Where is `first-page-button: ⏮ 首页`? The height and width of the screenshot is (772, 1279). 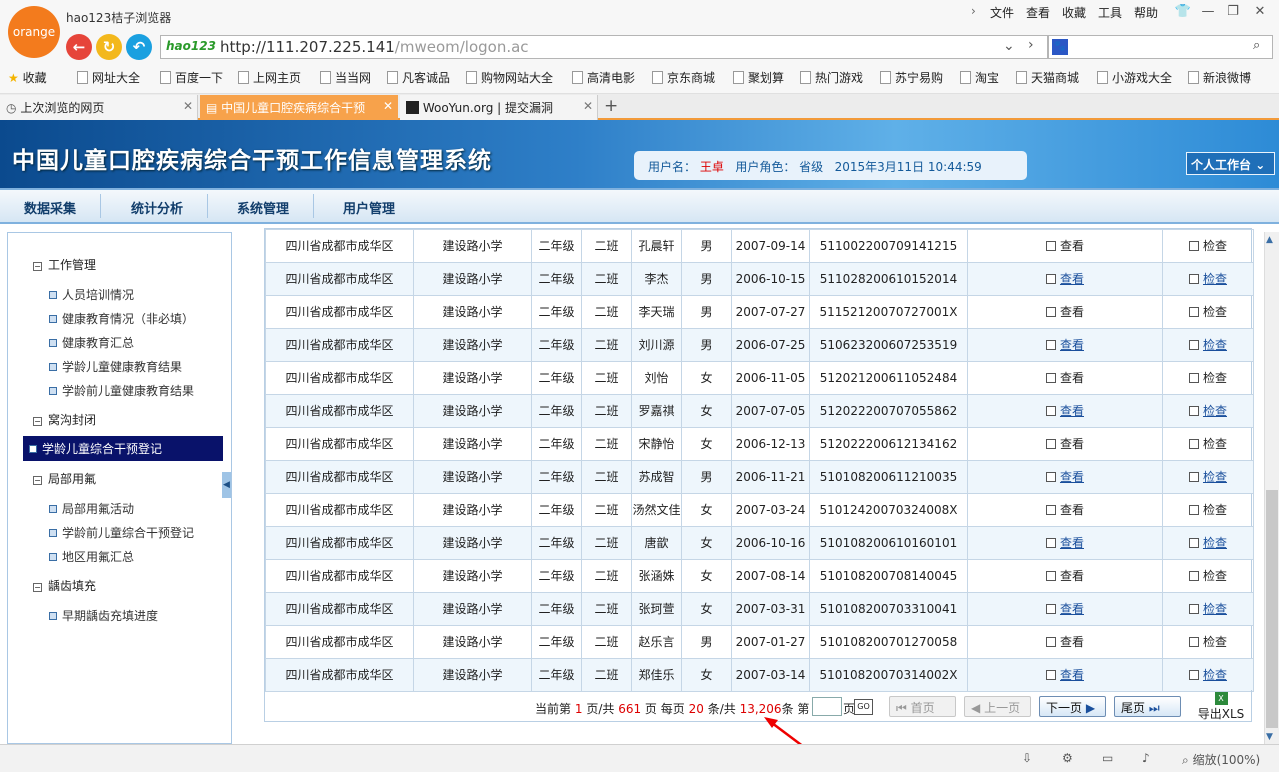 first-page-button: ⏮ 首页 is located at coordinates (922, 706).